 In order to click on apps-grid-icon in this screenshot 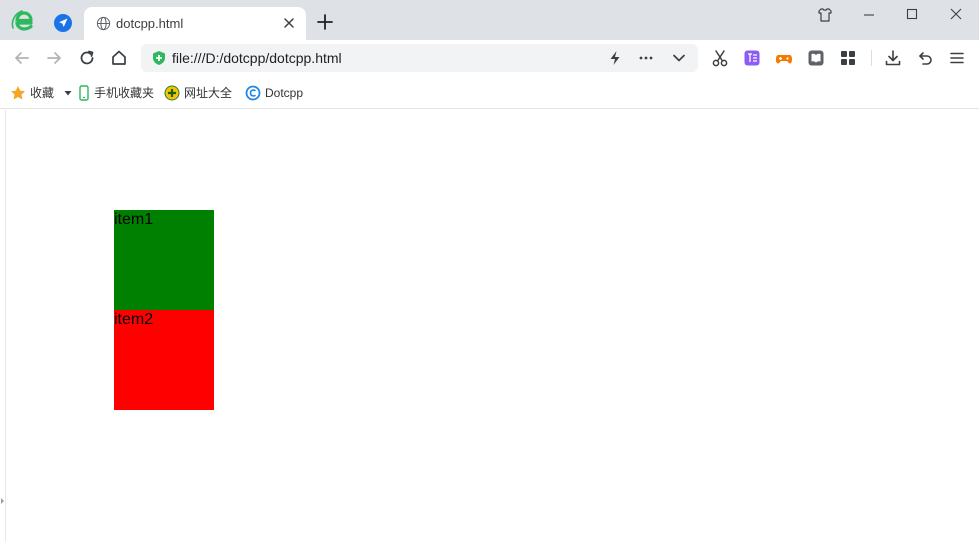, I will do `click(848, 58)`.